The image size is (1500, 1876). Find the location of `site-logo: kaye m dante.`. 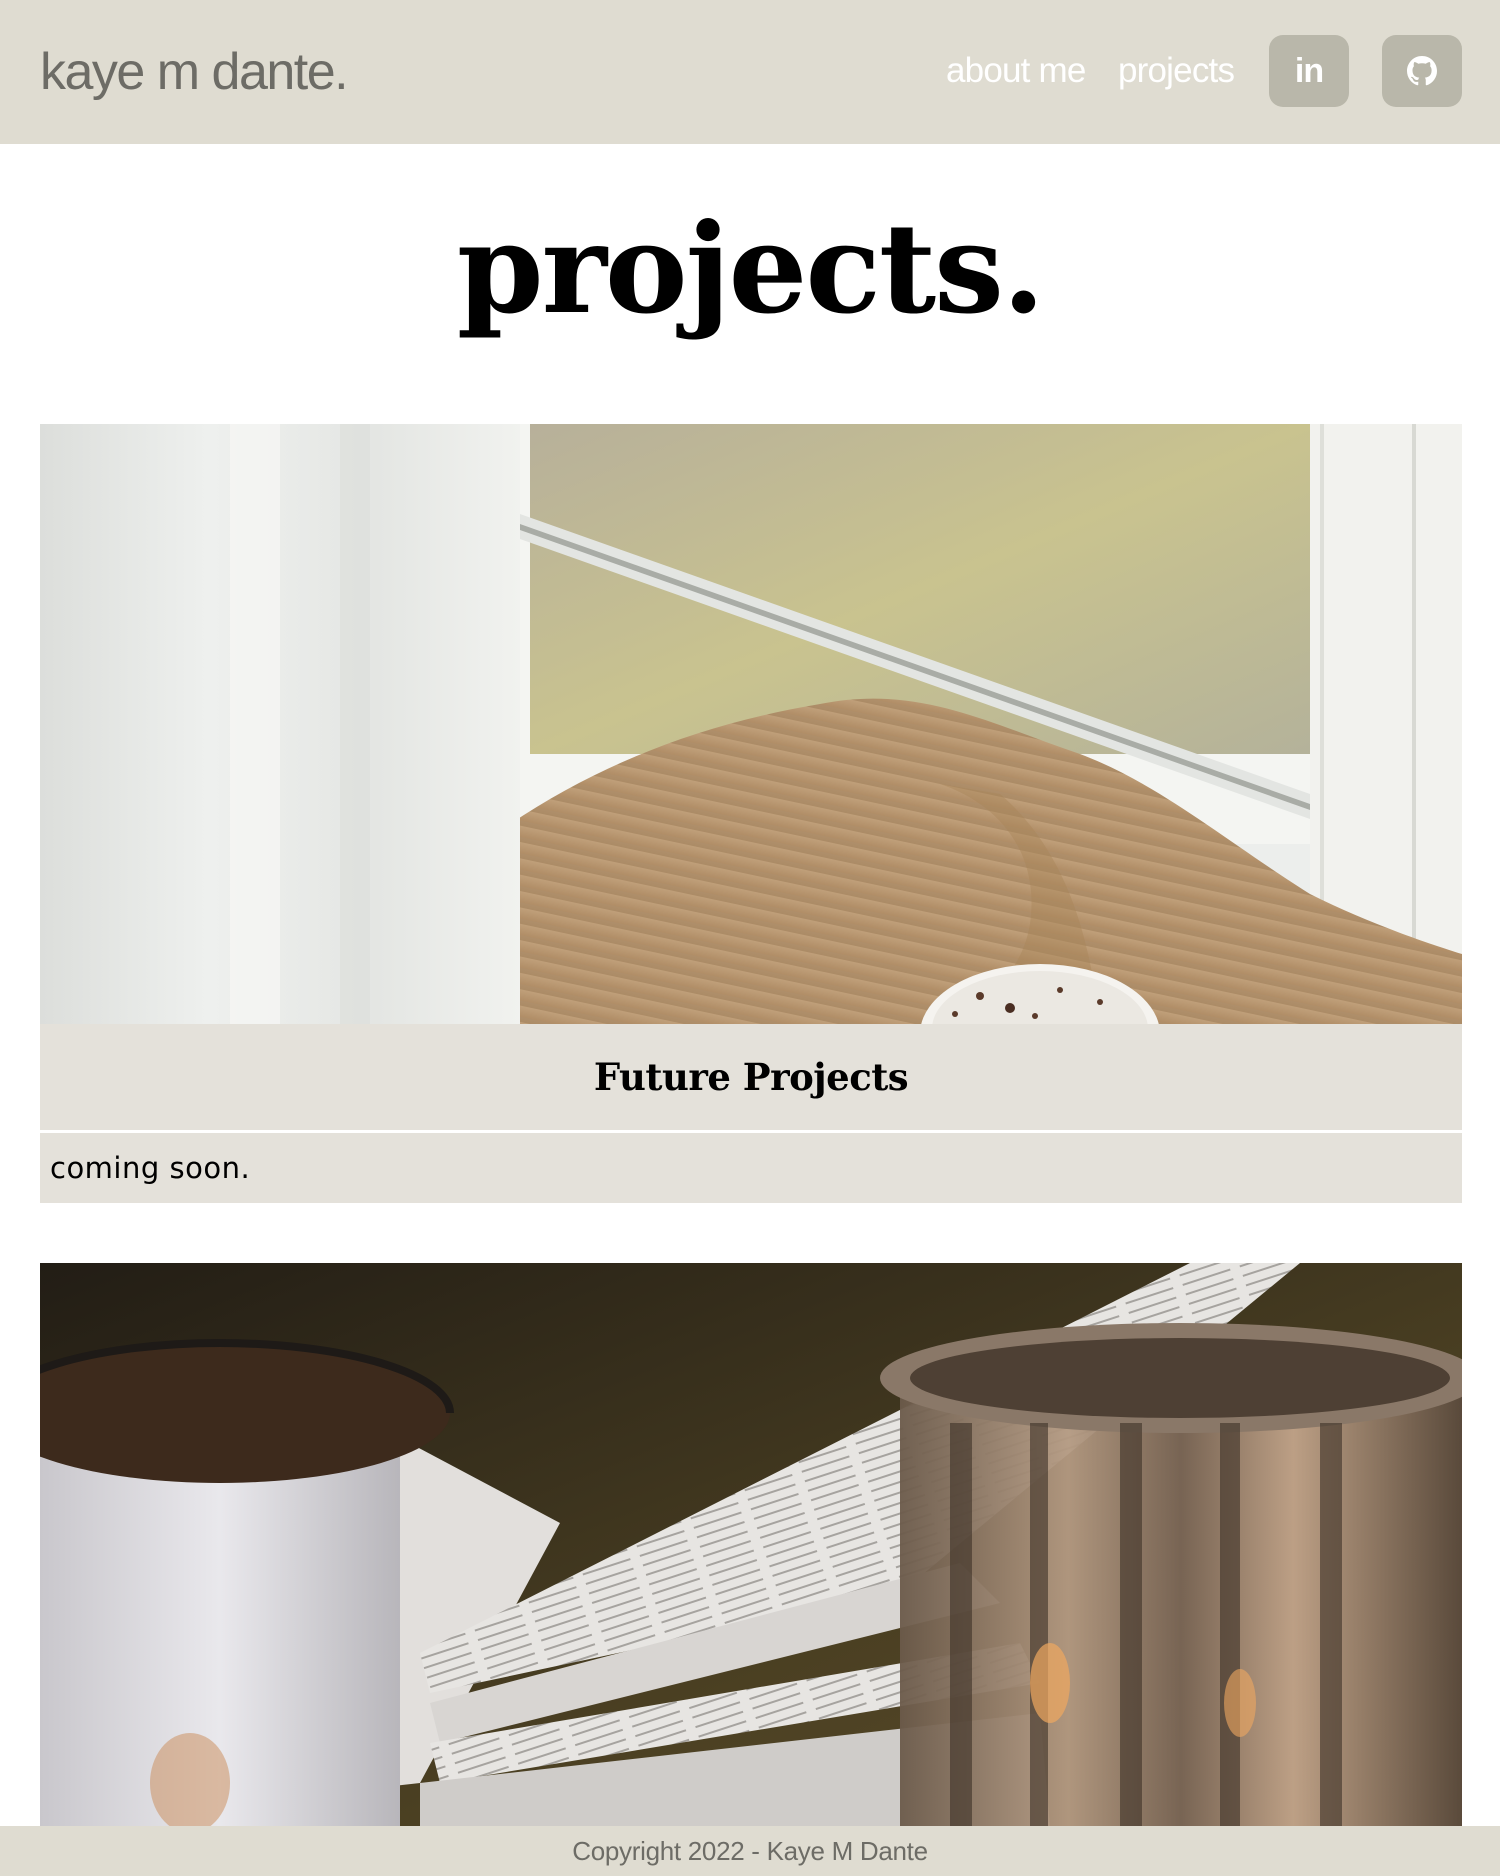

site-logo: kaye m dante. is located at coordinates (194, 72).